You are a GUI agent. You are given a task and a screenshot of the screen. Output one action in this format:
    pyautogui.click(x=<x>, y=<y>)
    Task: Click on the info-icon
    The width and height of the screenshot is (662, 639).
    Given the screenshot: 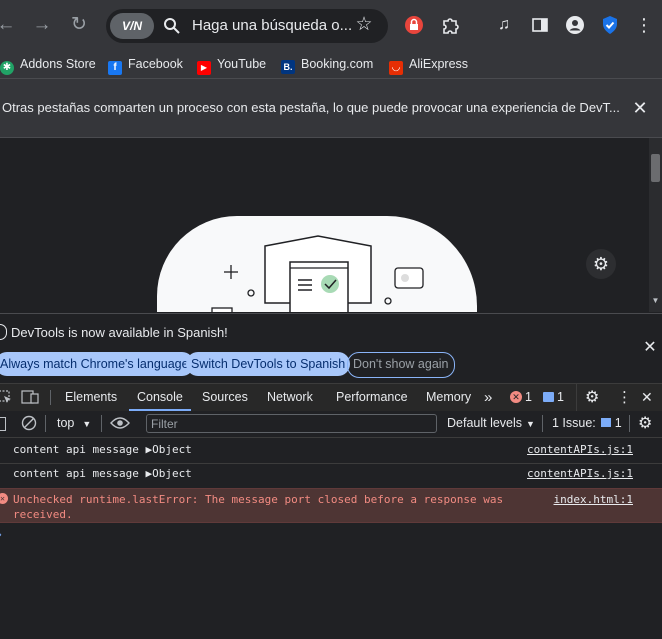 What is the action you would take?
    pyautogui.click(x=3, y=332)
    